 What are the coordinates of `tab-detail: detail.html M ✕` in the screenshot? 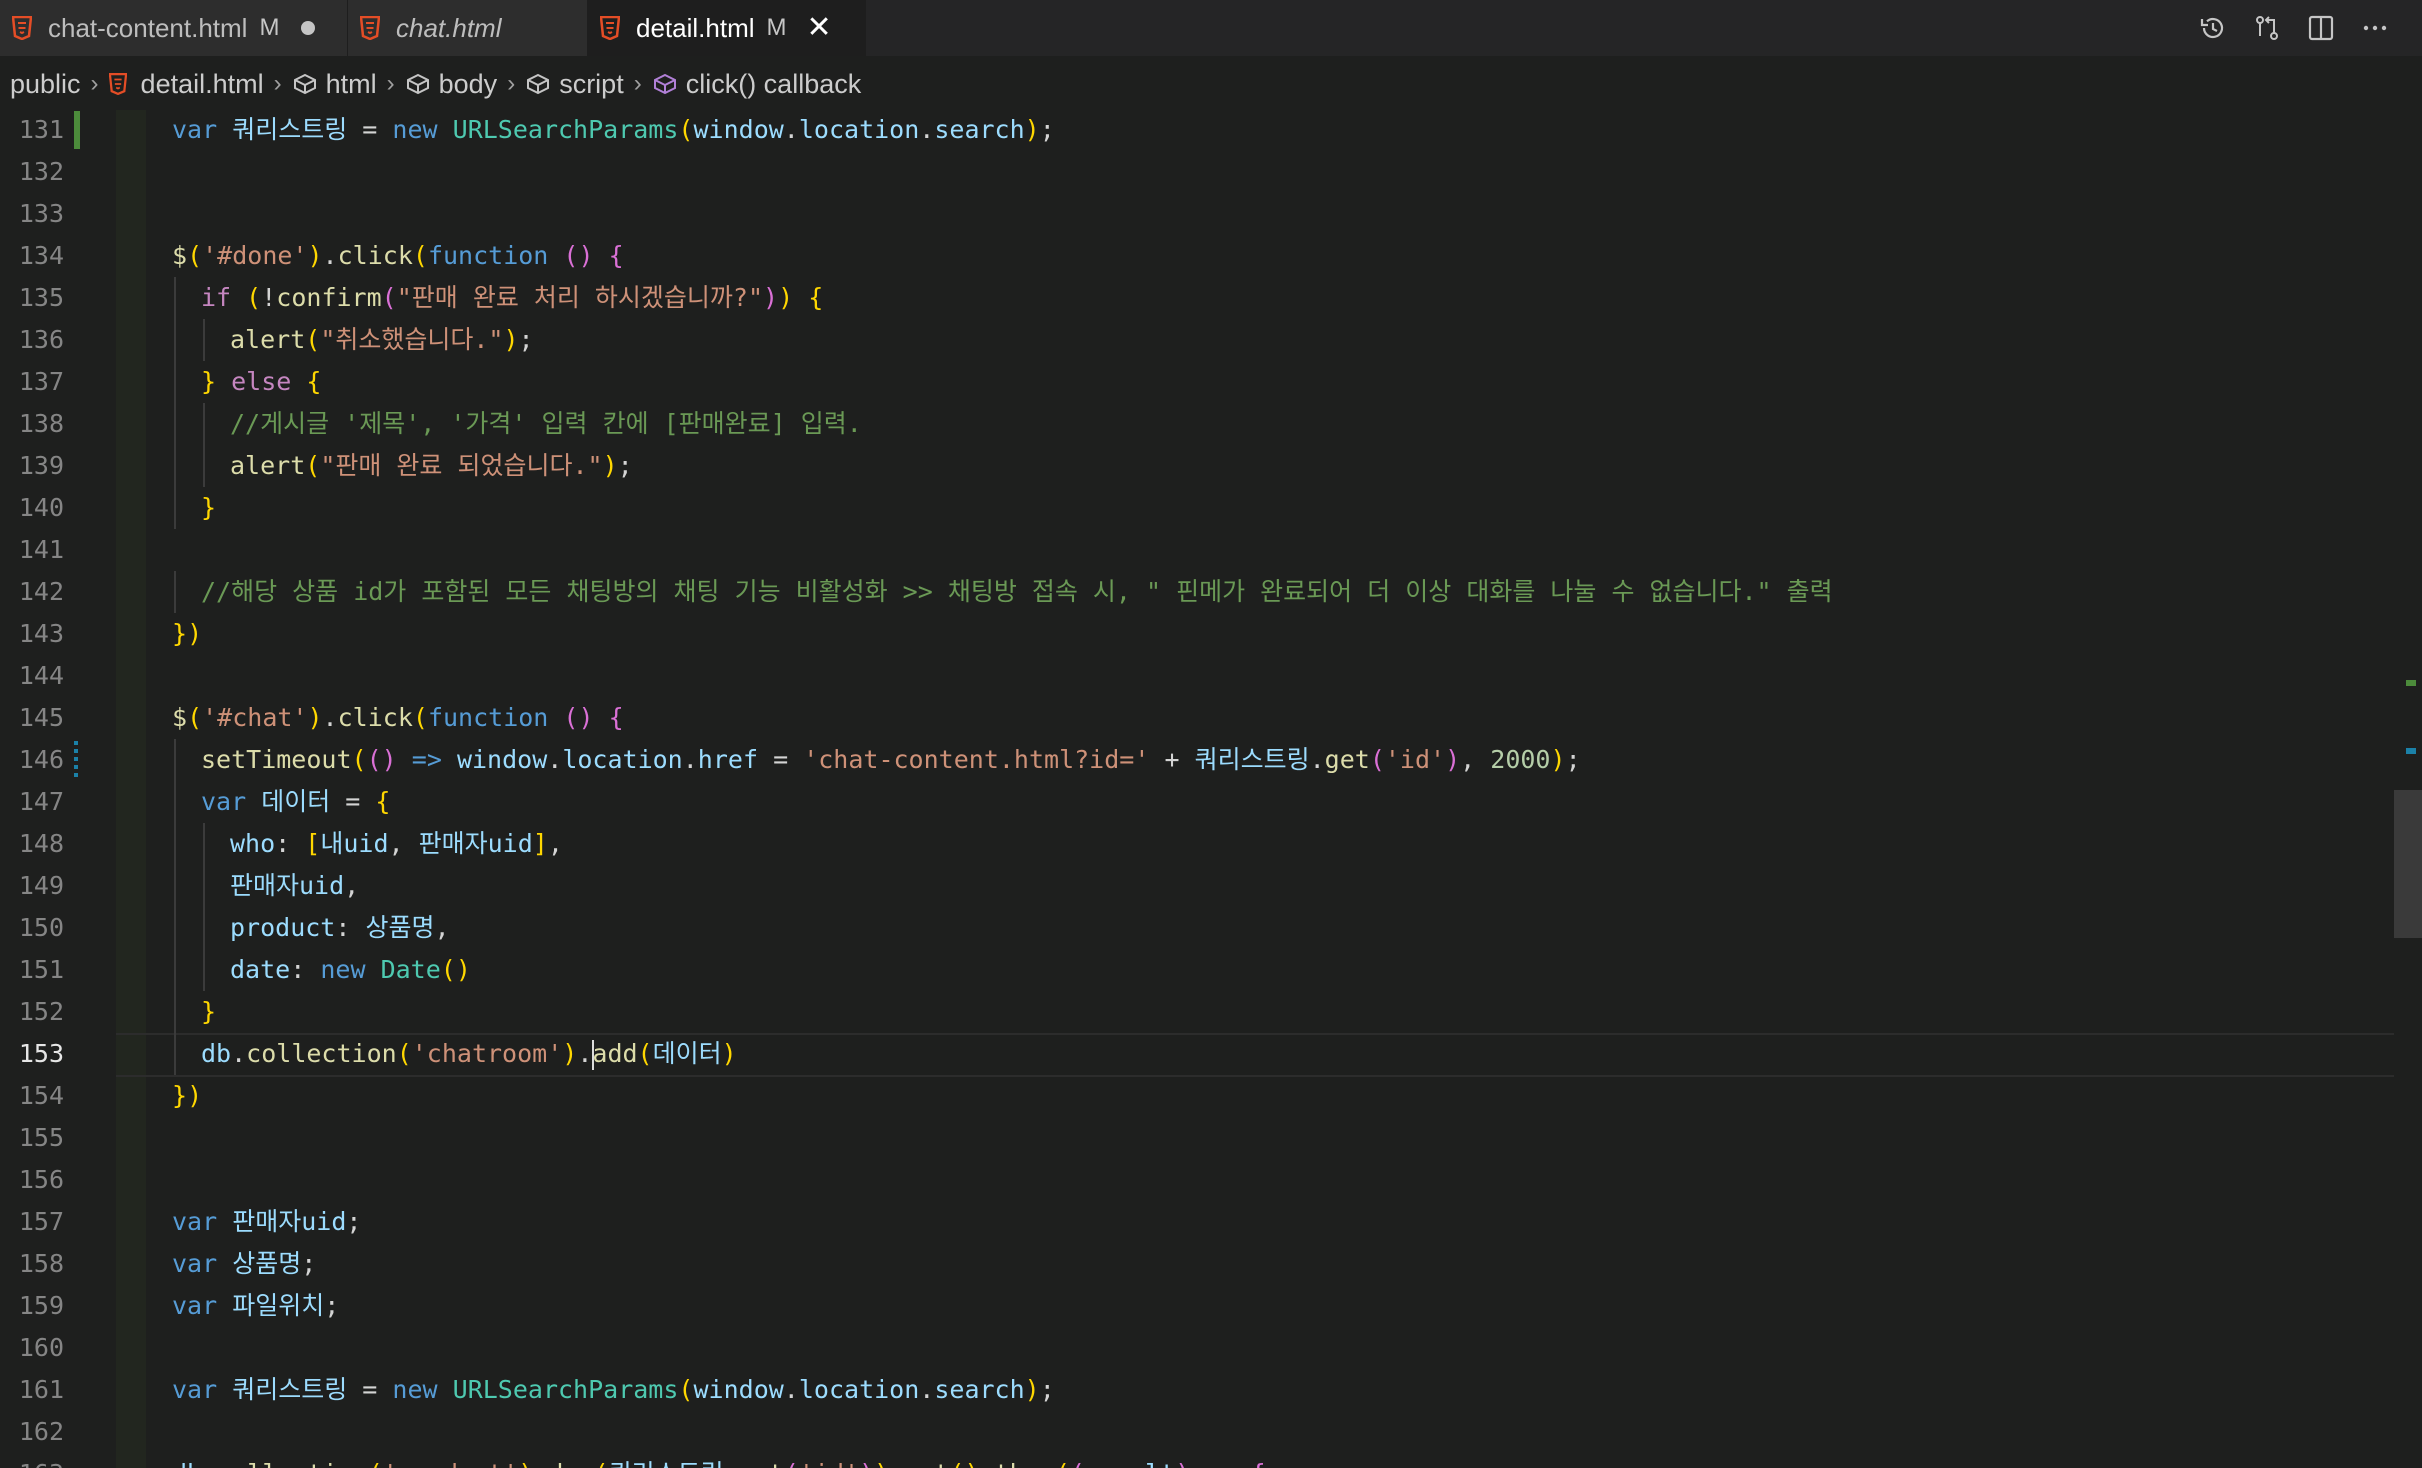 It's located at (727, 28).